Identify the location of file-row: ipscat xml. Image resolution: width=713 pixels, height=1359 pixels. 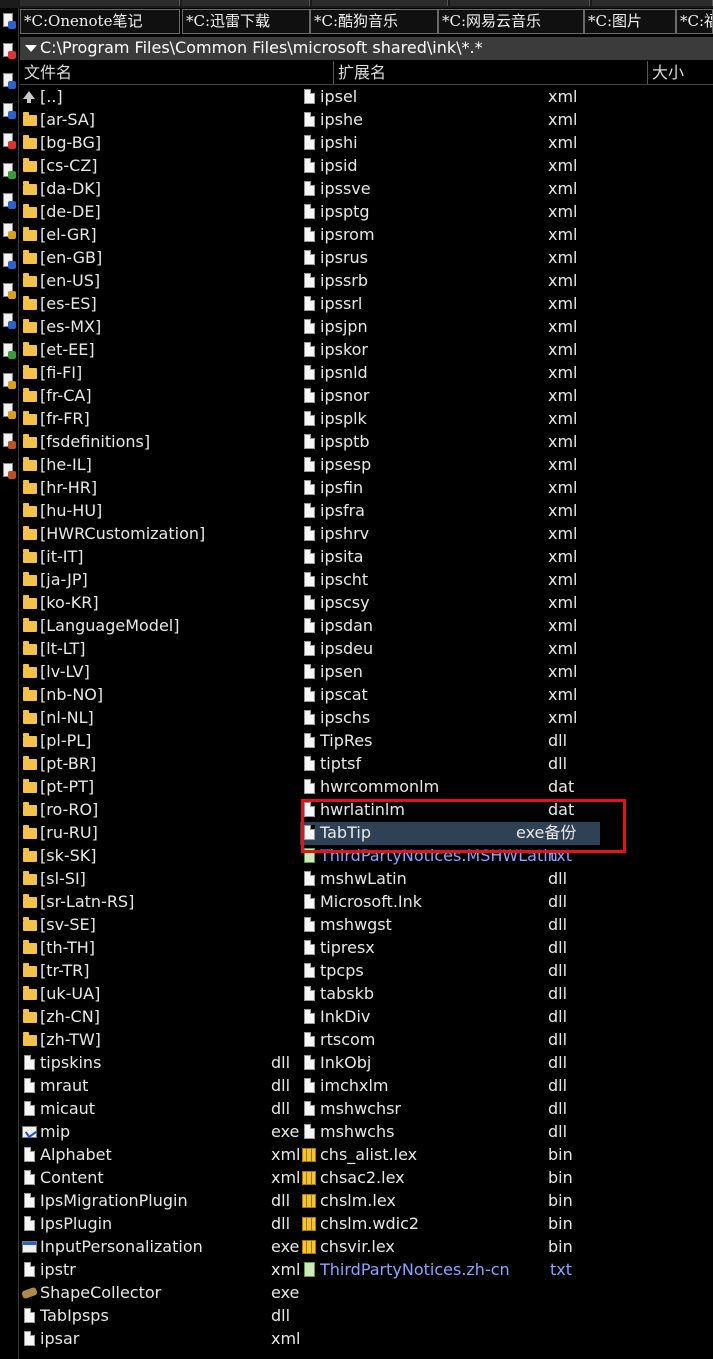
(450, 695).